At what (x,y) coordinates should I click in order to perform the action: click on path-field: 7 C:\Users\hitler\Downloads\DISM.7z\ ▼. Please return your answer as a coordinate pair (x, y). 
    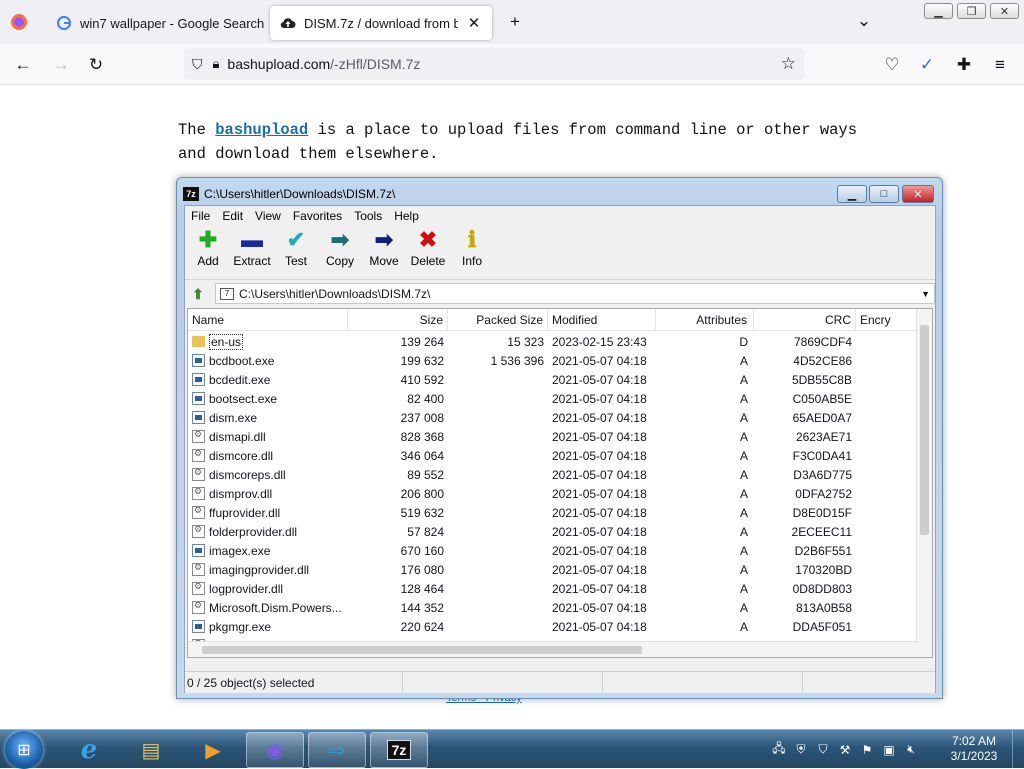
    Looking at the image, I should click on (575, 293).